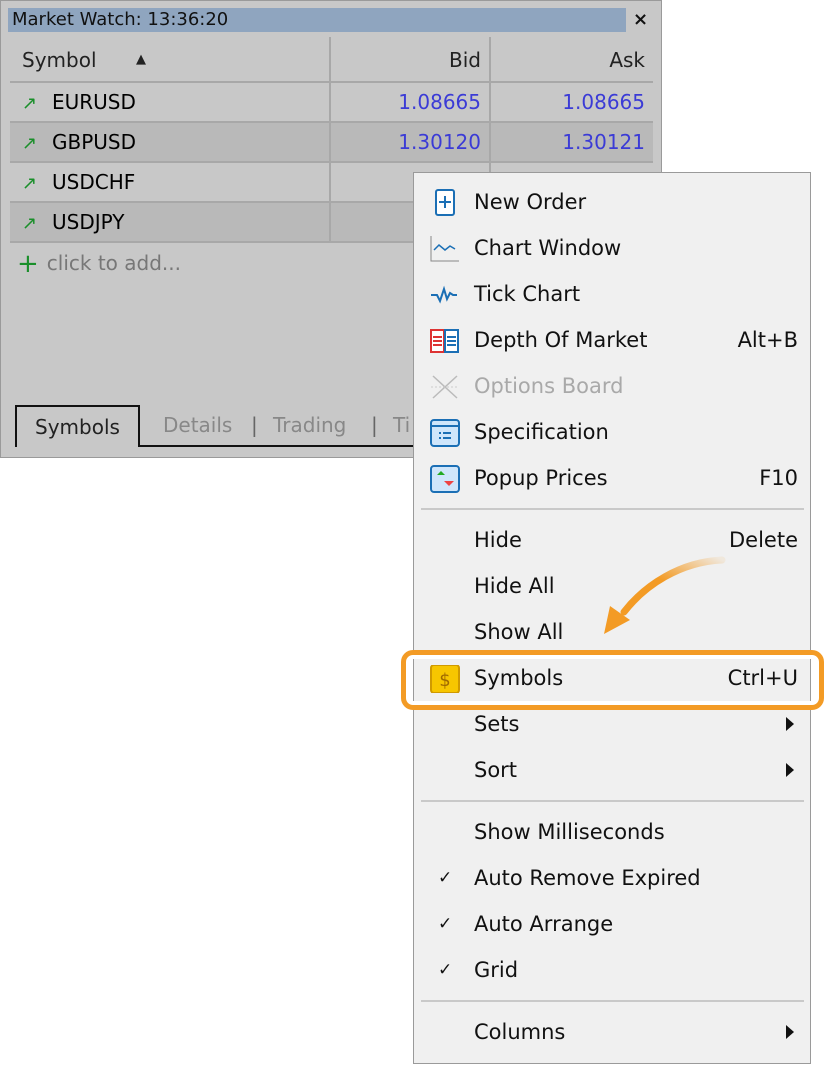 The width and height of the screenshot is (832, 1066). Describe the element at coordinates (612, 294) in the screenshot. I see `menu-item-tick-chart: Tick Chart` at that location.